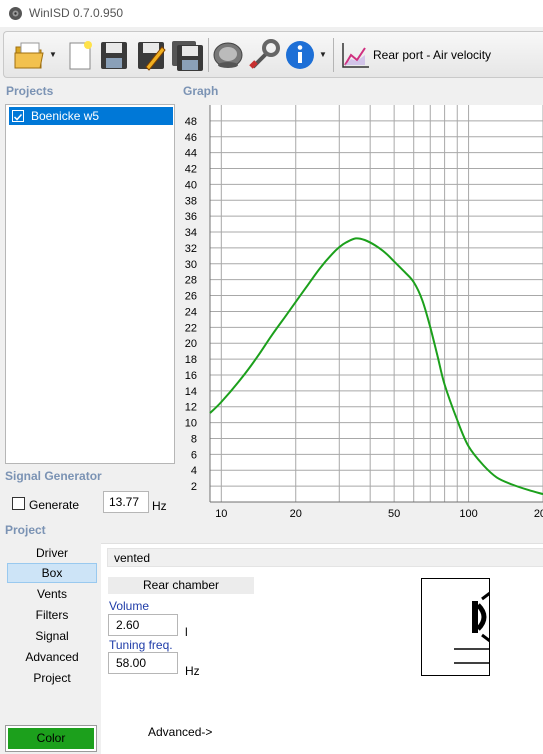 This screenshot has height=754, width=543. Describe the element at coordinates (468, 514) in the screenshot. I see `x-tick-label: 100` at that location.